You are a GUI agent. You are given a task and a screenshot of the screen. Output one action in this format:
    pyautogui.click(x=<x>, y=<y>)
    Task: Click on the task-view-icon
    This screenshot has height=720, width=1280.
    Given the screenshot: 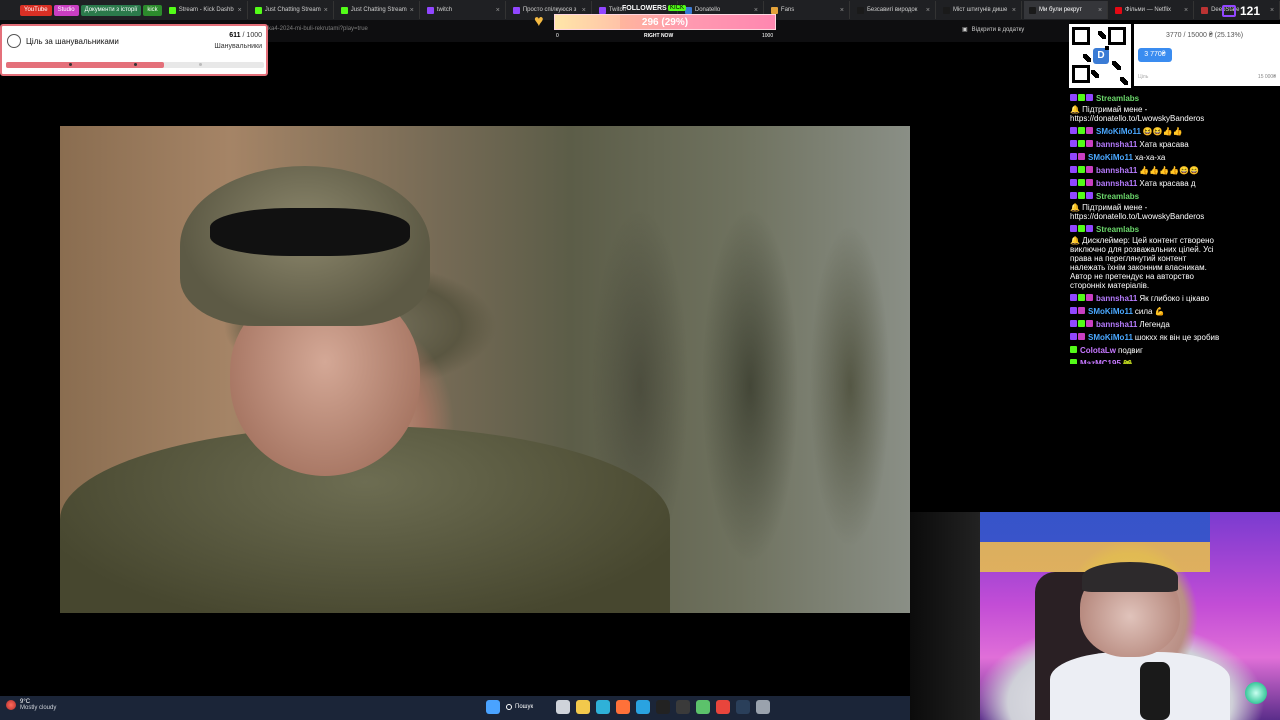 What is the action you would take?
    pyautogui.click(x=563, y=707)
    